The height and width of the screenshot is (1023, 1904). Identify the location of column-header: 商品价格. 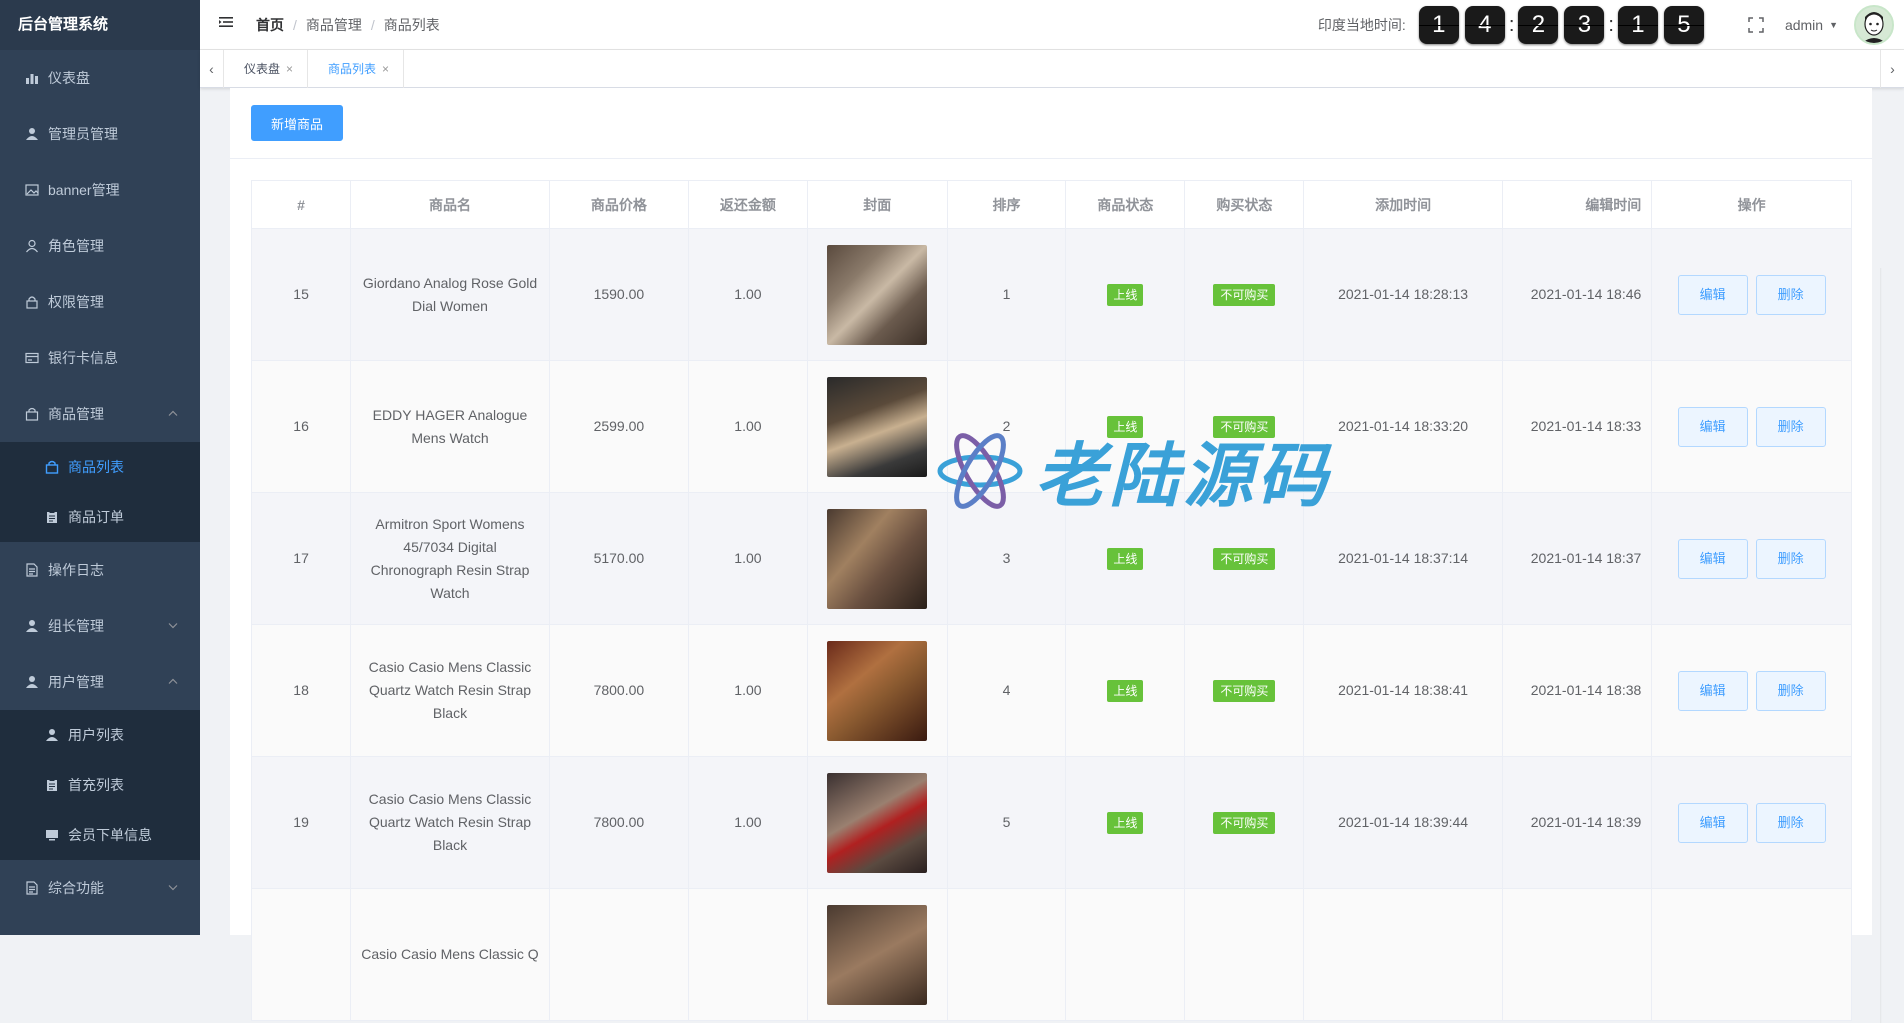
(618, 204).